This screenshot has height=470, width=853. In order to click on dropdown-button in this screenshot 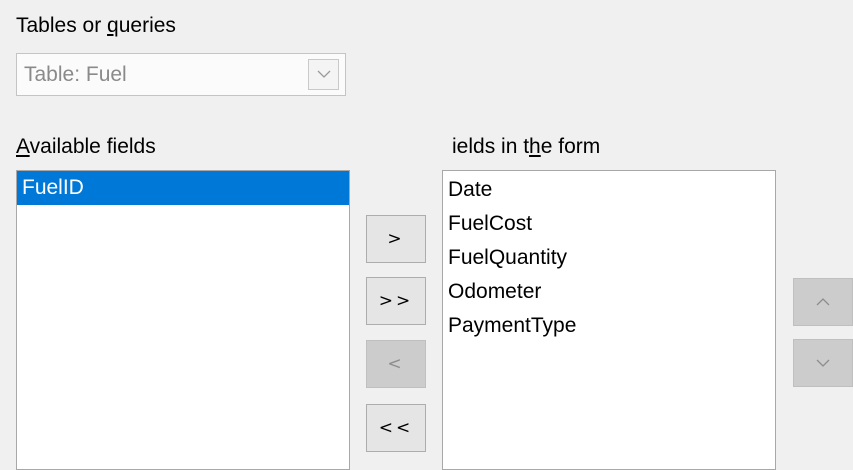, I will do `click(323, 74)`.